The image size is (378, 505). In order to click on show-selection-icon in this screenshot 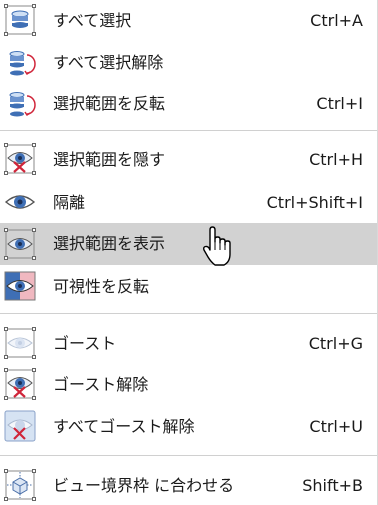, I will do `click(20, 244)`.